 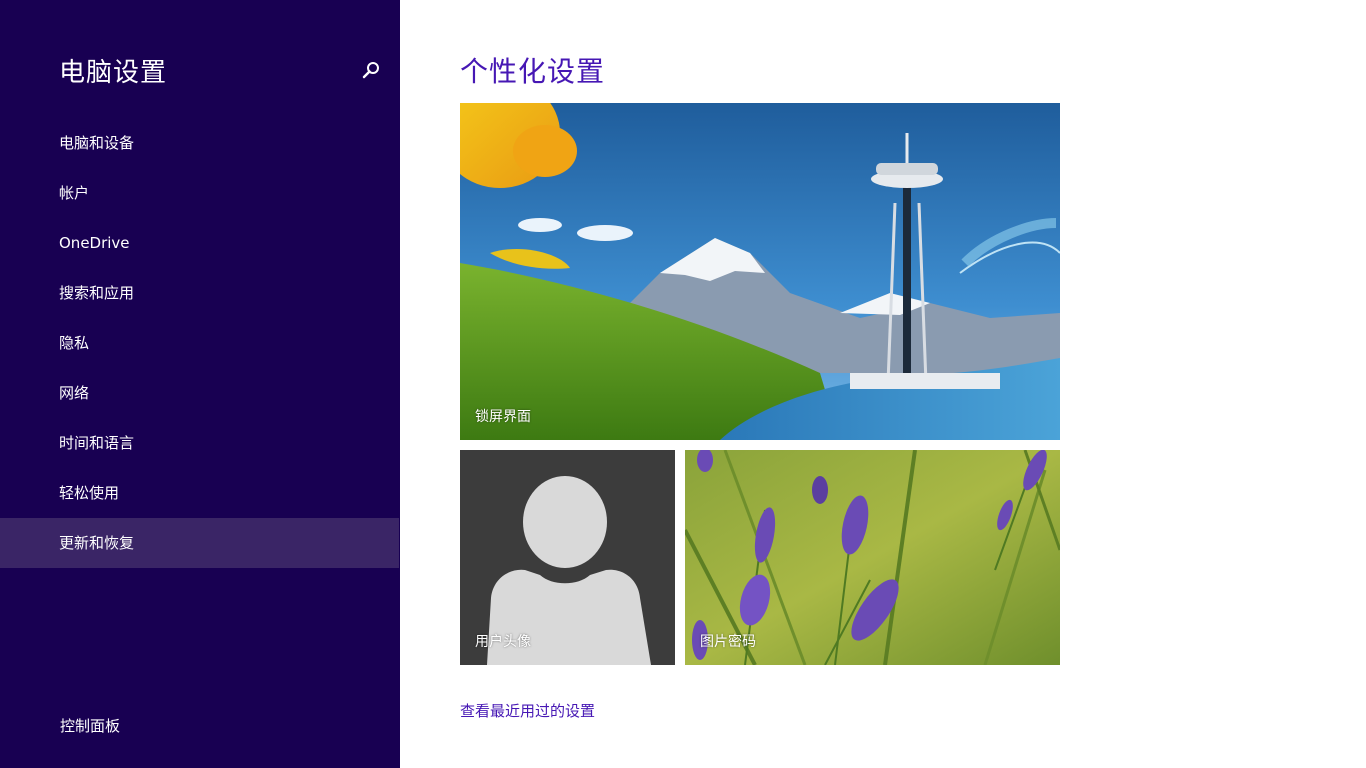 I want to click on sidebar-item-onedrive: OneDrive, so click(x=199, y=243).